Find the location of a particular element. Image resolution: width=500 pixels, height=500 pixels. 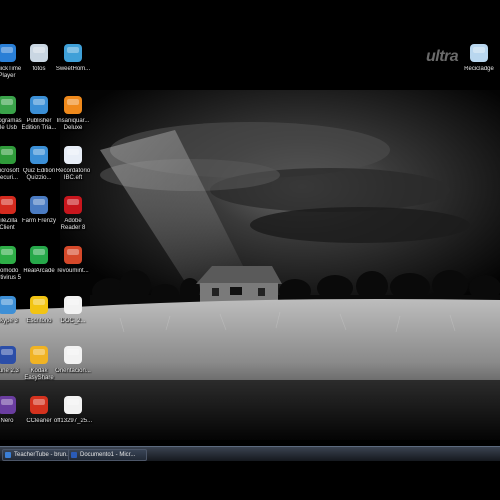

word-icon is located at coordinates (74, 455).